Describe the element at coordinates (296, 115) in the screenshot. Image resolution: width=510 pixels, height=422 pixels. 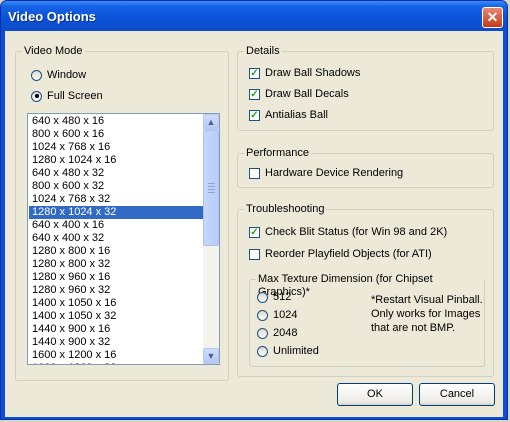
I see `antialias-ball-label: Antialias Ball` at that location.